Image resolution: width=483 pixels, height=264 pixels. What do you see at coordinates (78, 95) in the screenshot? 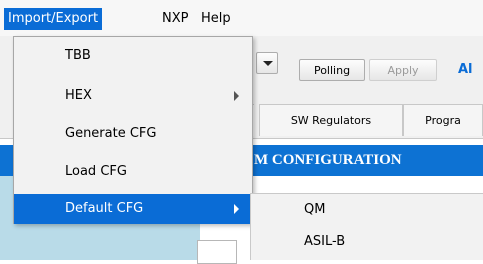
I see `menu-item-label: HEX` at bounding box center [78, 95].